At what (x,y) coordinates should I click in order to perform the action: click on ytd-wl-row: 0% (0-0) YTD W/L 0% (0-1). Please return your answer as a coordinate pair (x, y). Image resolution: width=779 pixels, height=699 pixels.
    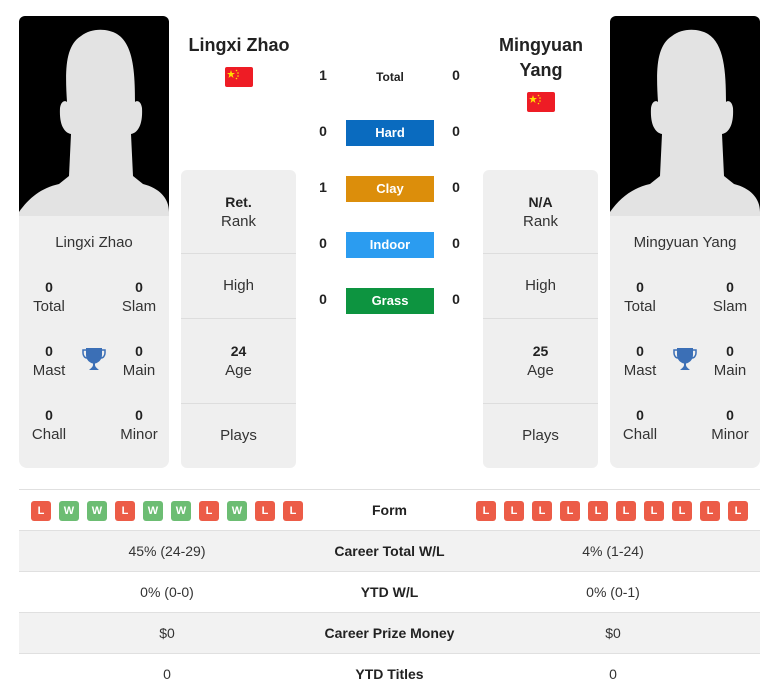
    Looking at the image, I should click on (389, 591).